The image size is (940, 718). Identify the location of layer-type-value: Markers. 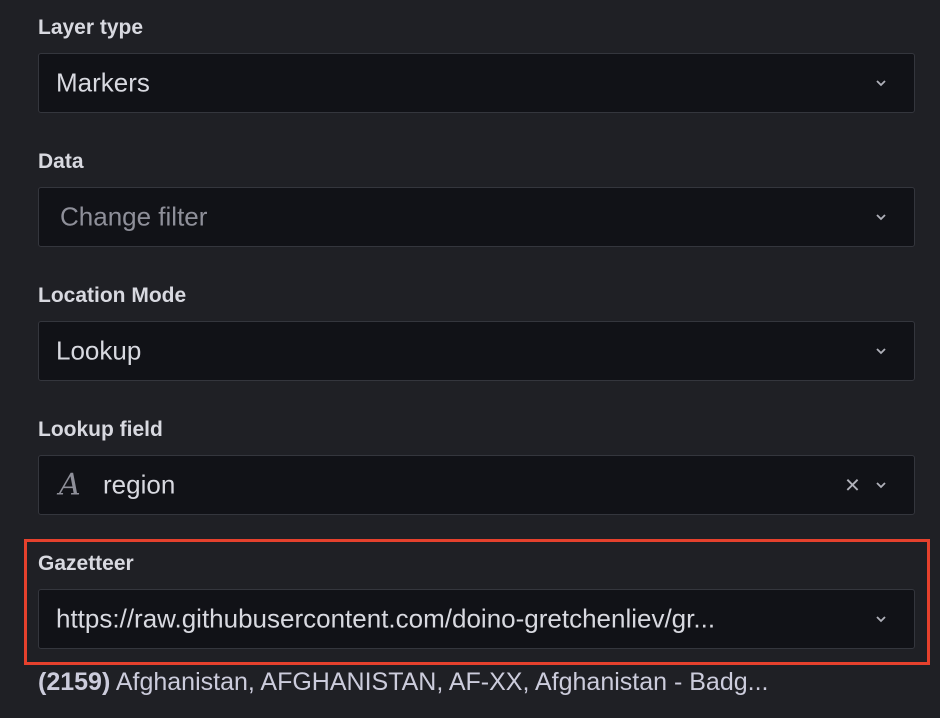
(103, 82).